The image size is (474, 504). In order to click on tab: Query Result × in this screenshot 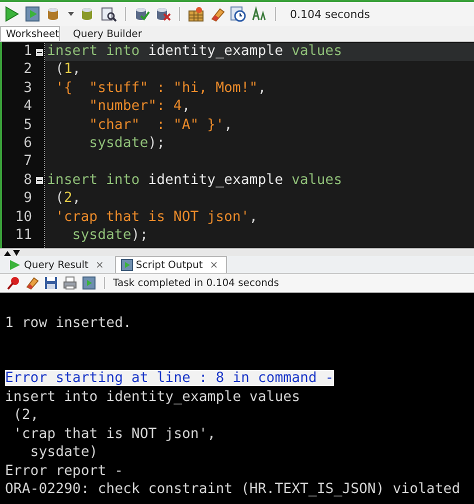, I will do `click(58, 264)`.